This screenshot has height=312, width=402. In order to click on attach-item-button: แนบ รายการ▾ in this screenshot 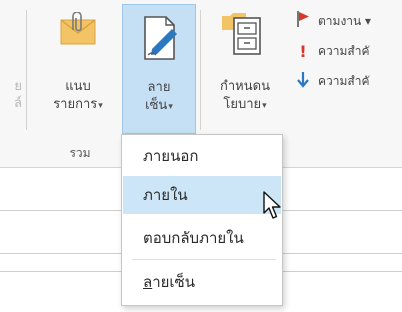, I will do `click(78, 69)`.